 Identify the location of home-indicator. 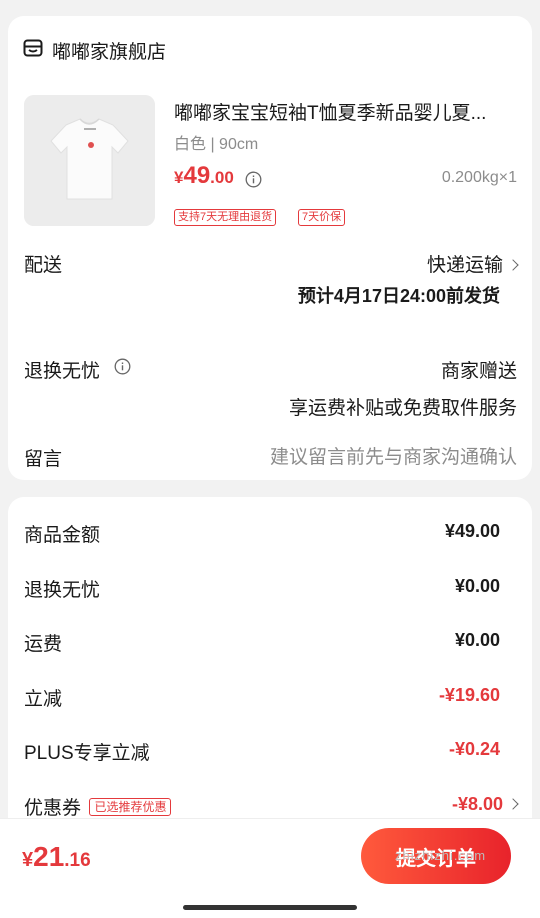
(270, 907).